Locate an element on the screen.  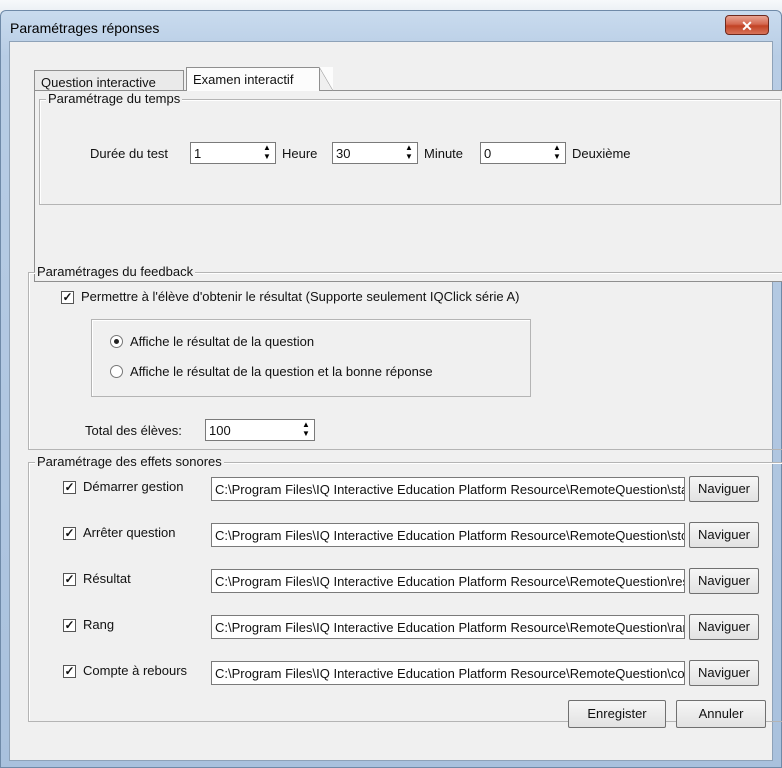
minutes-value: 30 is located at coordinates (343, 153).